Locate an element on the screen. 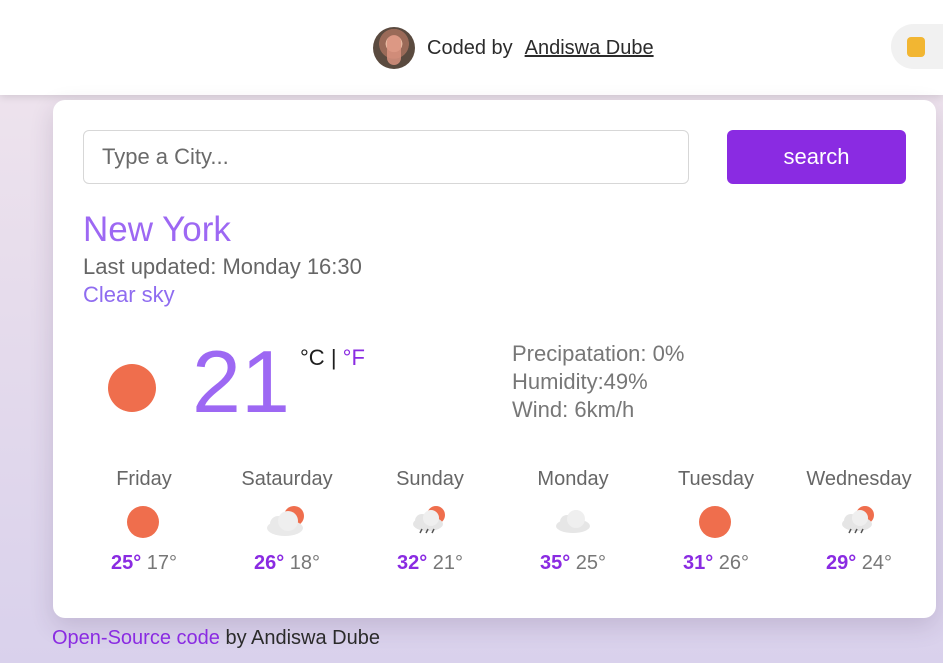 The width and height of the screenshot is (943, 663). city-search-input is located at coordinates (386, 157).